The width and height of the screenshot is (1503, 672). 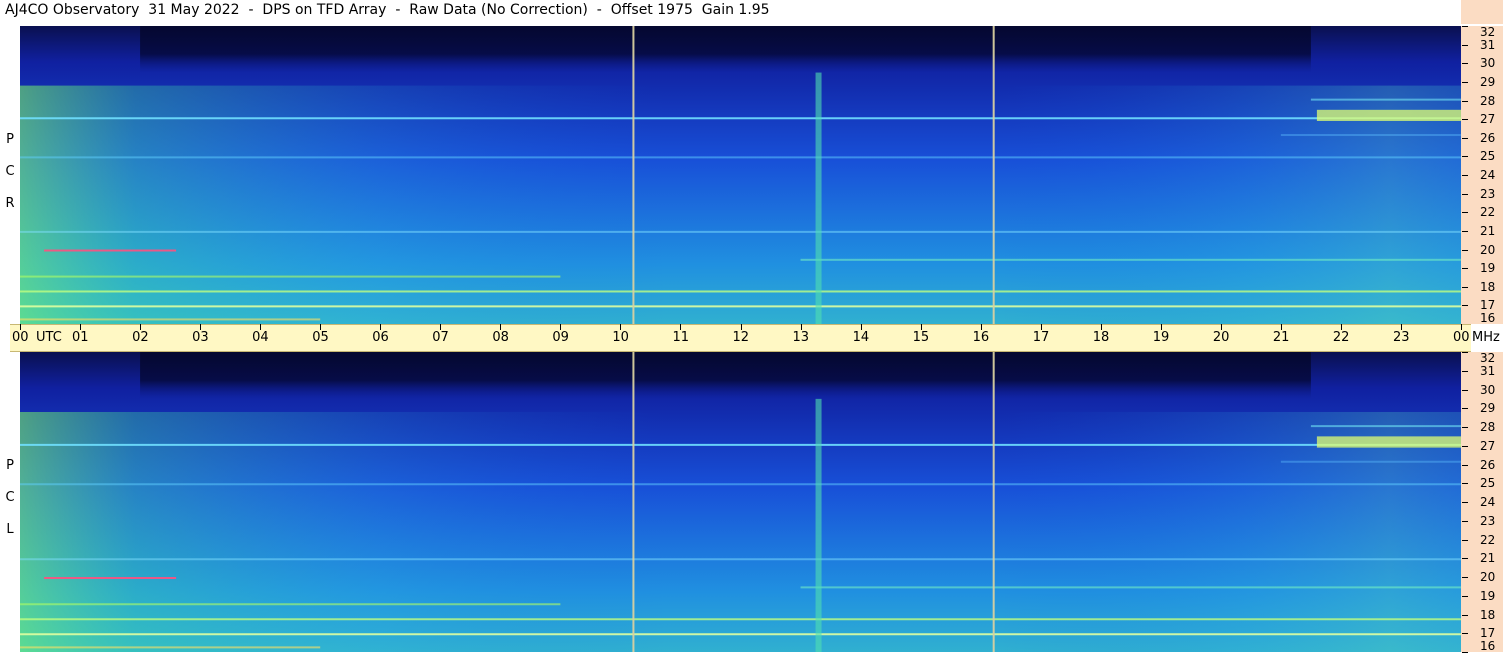 I want to click on freq-tick-label: 21, so click(x=1488, y=558).